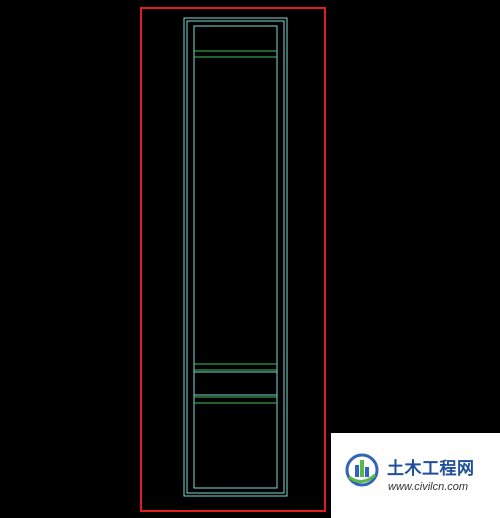 This screenshot has height=518, width=500. What do you see at coordinates (235, 400) in the screenshot?
I see `lower-rail` at bounding box center [235, 400].